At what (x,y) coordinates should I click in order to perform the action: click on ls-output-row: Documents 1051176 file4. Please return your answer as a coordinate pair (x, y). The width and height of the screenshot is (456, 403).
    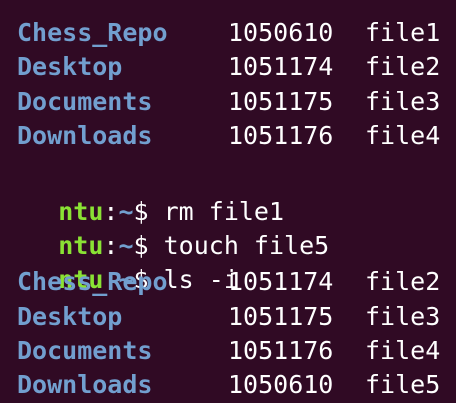
    Looking at the image, I should click on (220, 351).